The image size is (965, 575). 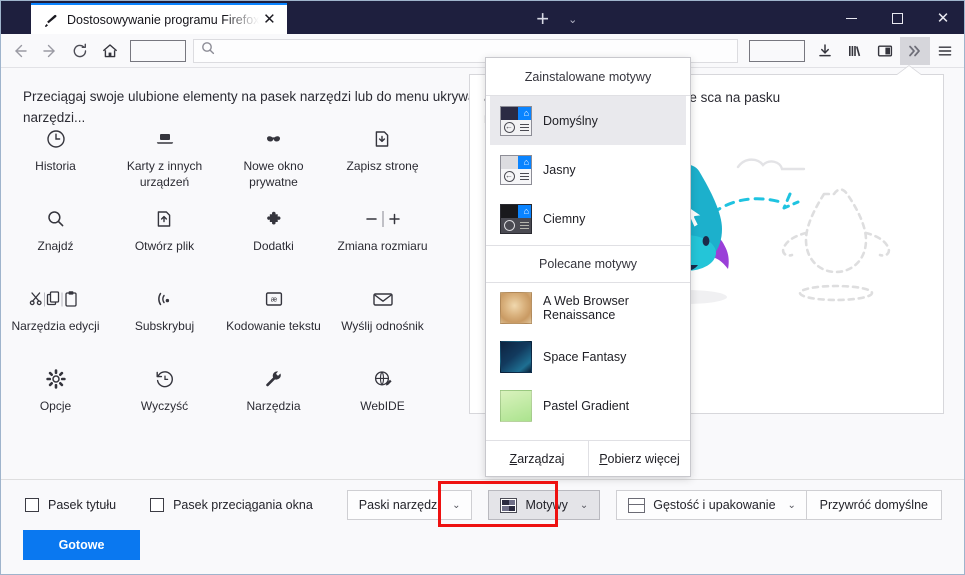 I want to click on palette-item-label: Dodatki, so click(x=273, y=246).